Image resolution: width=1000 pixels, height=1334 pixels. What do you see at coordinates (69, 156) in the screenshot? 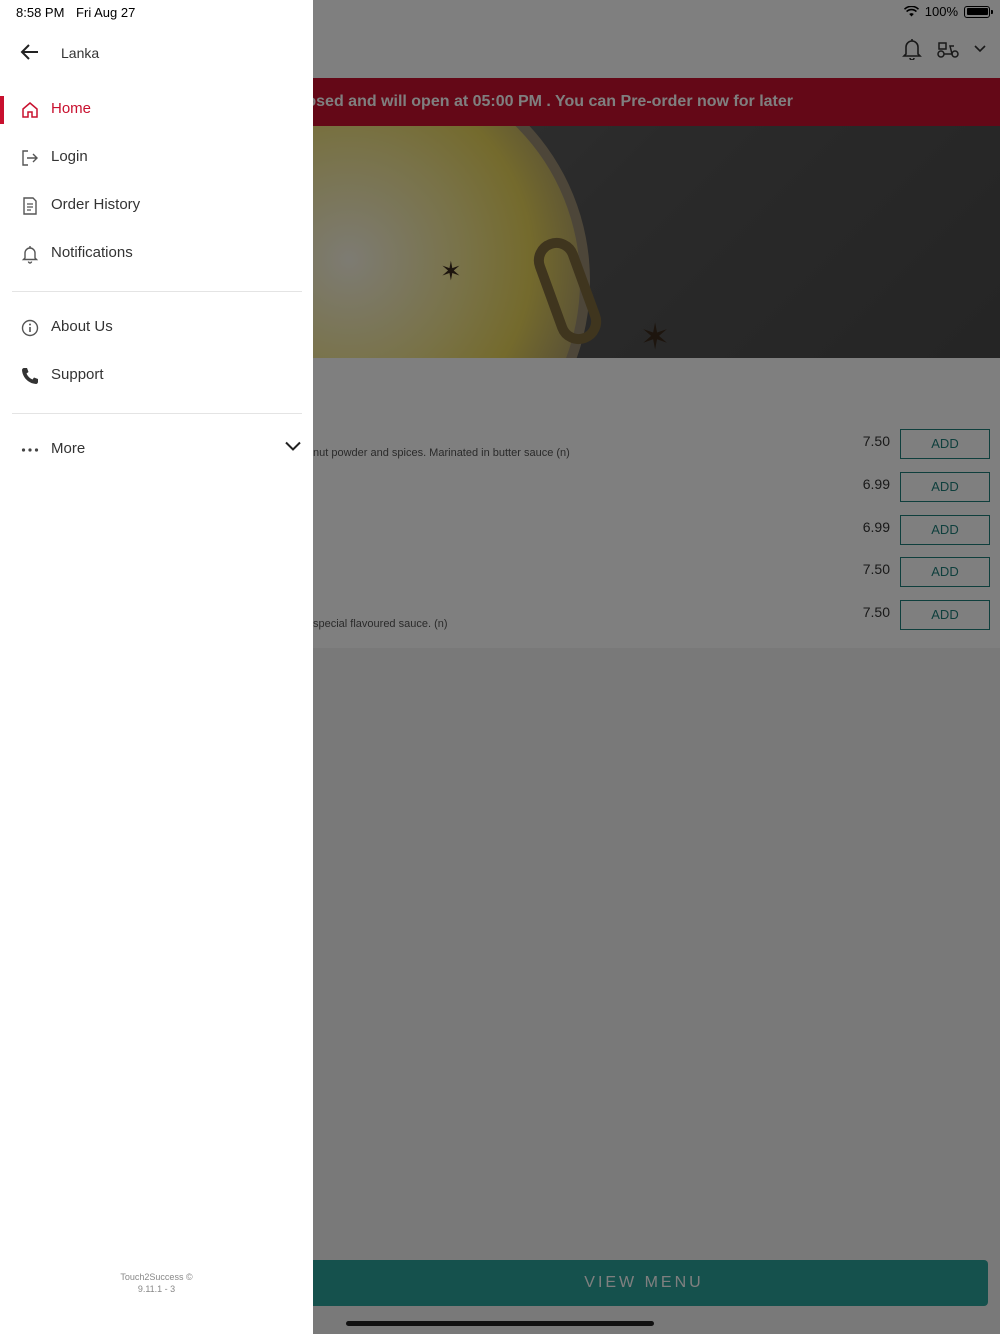
I see `nav-label: Login` at bounding box center [69, 156].